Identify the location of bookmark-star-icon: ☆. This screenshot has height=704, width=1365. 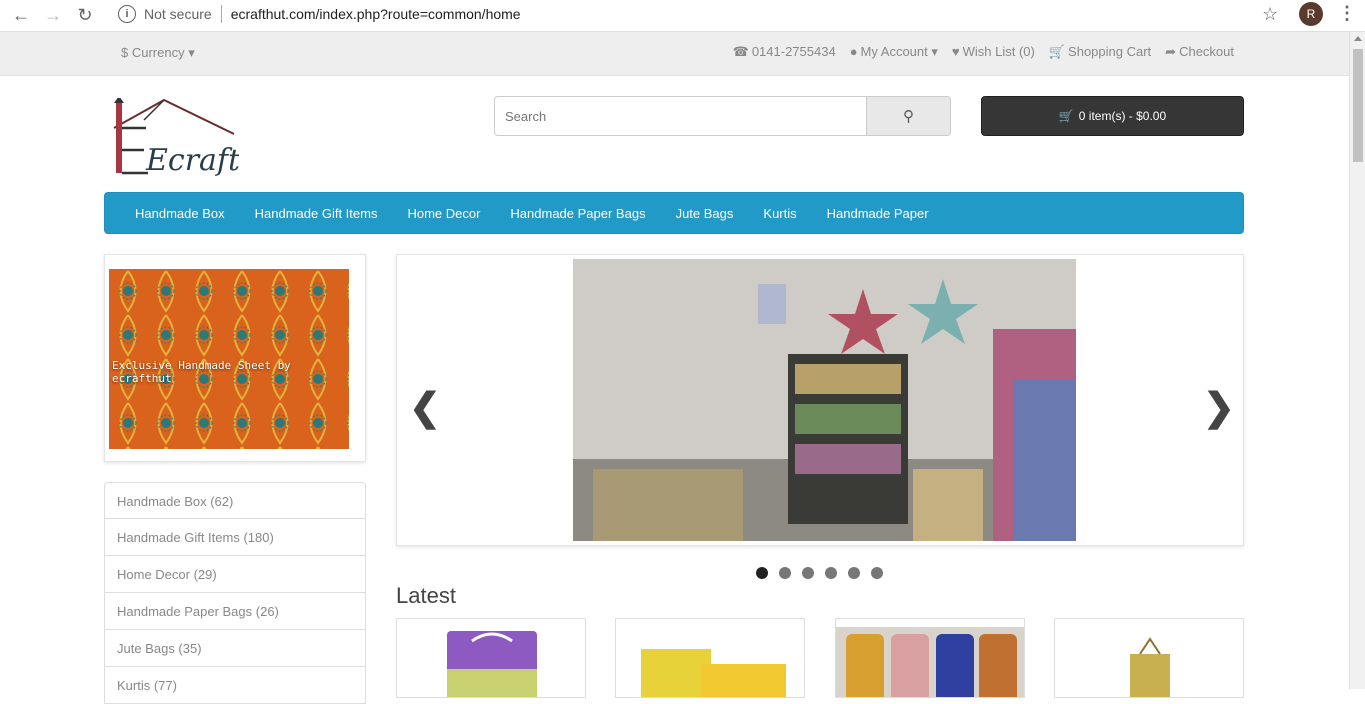
(1270, 14).